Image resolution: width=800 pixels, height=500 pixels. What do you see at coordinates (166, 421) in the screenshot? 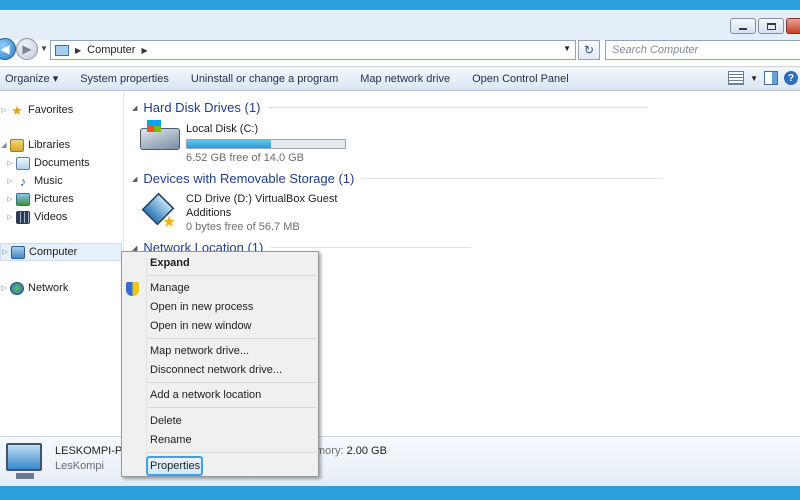
I see `menu-item-delete: Delete` at bounding box center [166, 421].